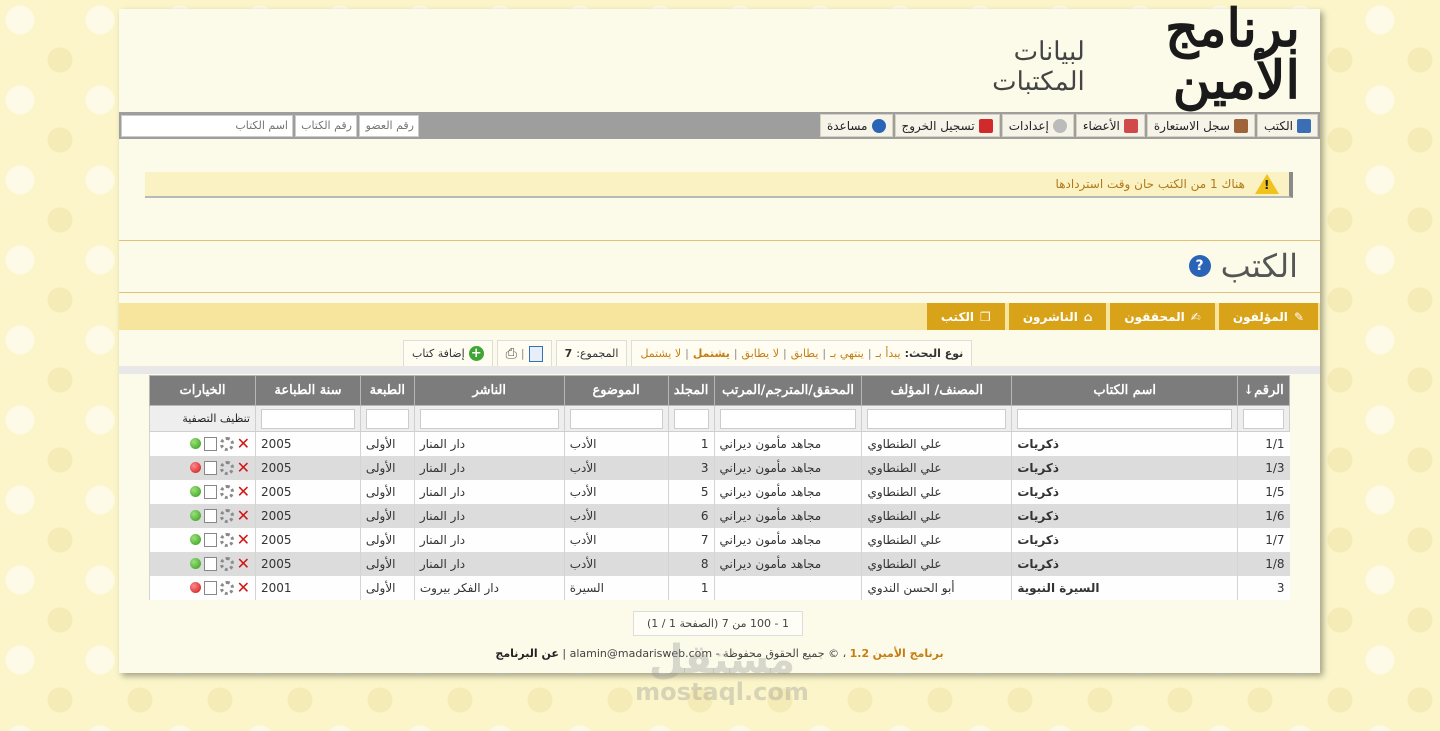 This screenshot has height=731, width=1440. Describe the element at coordinates (489, 390) in the screenshot. I see `col-publisher: الناشر` at that location.